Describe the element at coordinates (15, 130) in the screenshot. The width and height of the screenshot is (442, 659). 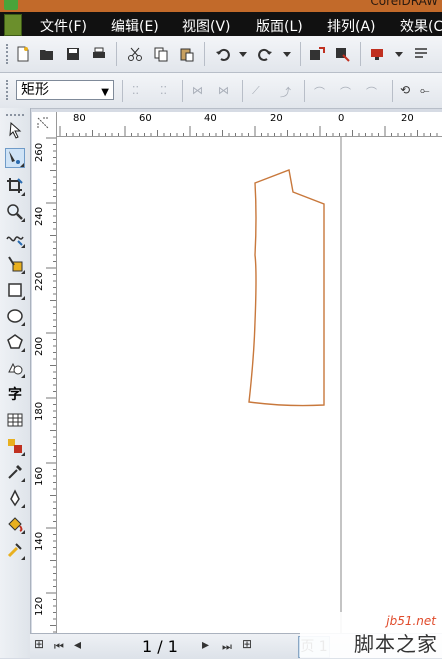
I see `pick-tool-icon` at that location.